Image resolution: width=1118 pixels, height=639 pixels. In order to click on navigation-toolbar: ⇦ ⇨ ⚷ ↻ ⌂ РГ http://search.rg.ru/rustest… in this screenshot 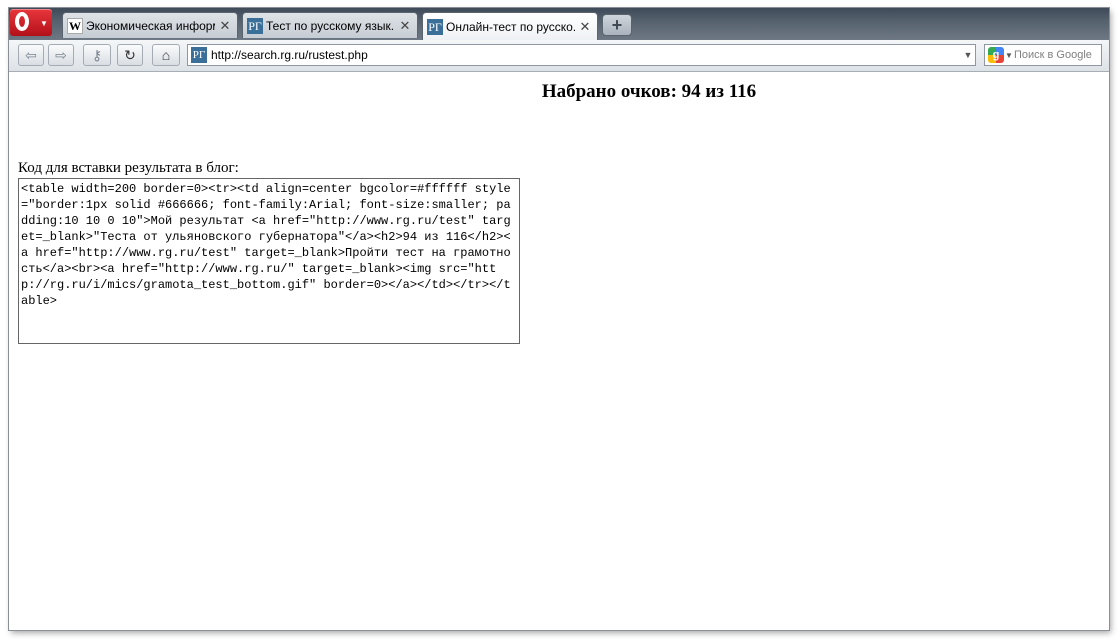, I will do `click(559, 56)`.